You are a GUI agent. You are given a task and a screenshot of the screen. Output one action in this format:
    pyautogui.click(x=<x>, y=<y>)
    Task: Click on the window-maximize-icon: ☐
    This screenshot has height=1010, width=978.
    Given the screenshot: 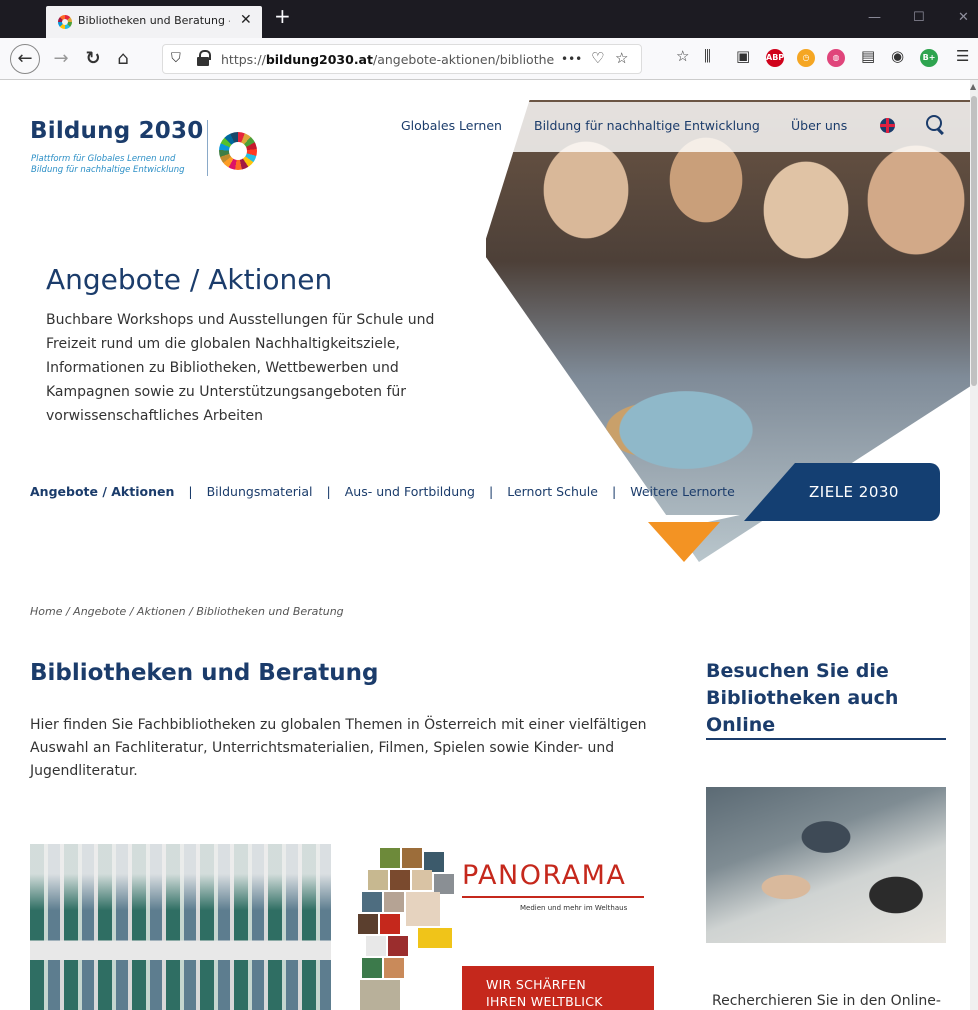 What is the action you would take?
    pyautogui.click(x=919, y=17)
    